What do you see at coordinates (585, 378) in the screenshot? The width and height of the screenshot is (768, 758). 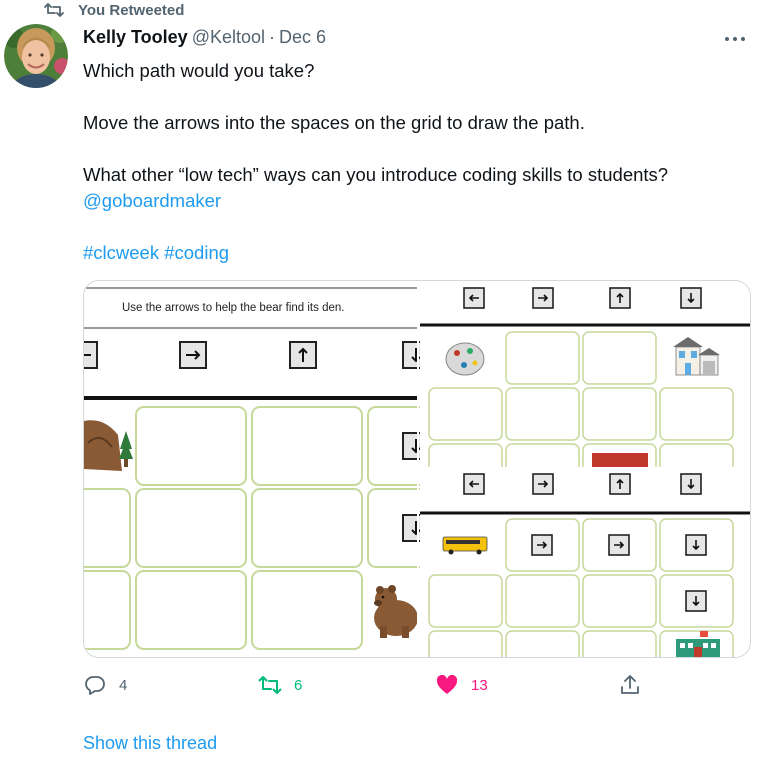 I see `robot-panel` at bounding box center [585, 378].